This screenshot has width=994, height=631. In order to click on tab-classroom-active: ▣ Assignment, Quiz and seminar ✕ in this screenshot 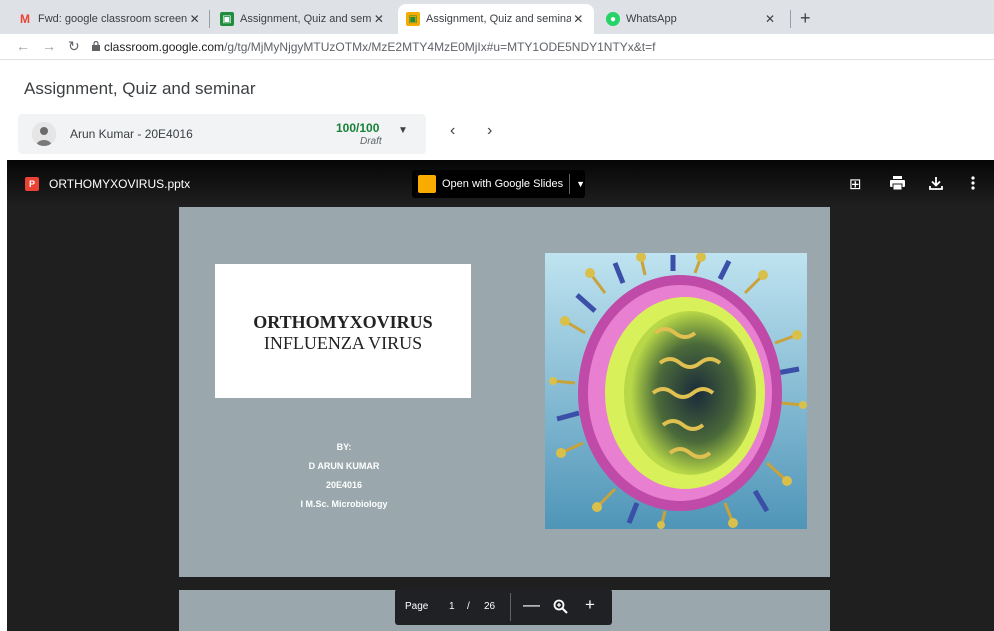, I will do `click(496, 19)`.